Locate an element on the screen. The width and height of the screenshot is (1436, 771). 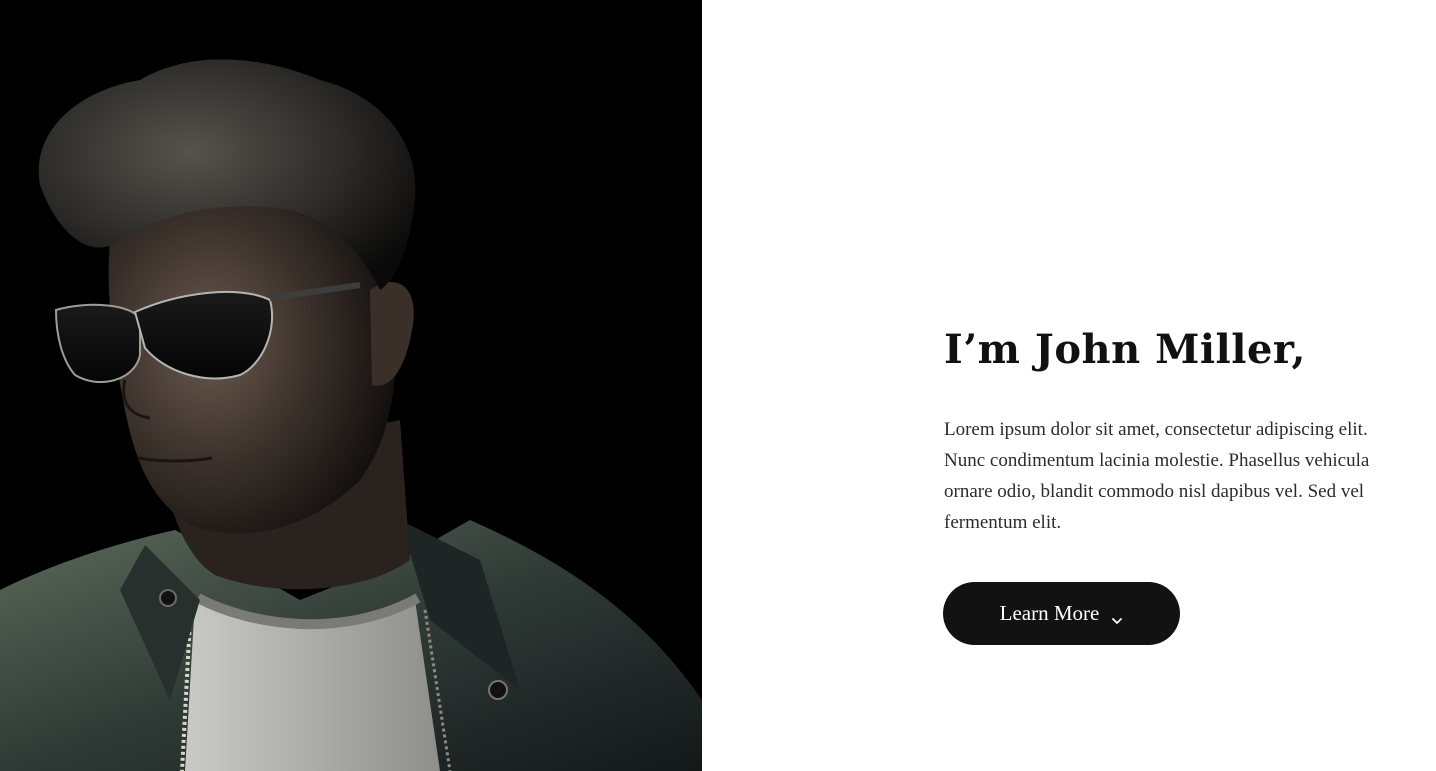
learn-more-button: Learn More is located at coordinates (1061, 613).